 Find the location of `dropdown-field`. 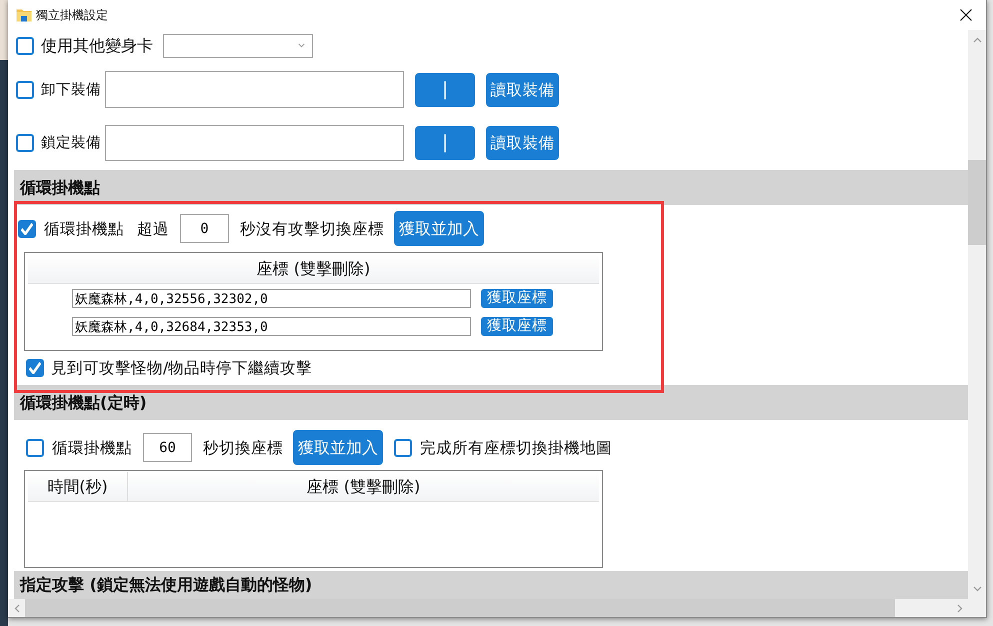

dropdown-field is located at coordinates (238, 46).